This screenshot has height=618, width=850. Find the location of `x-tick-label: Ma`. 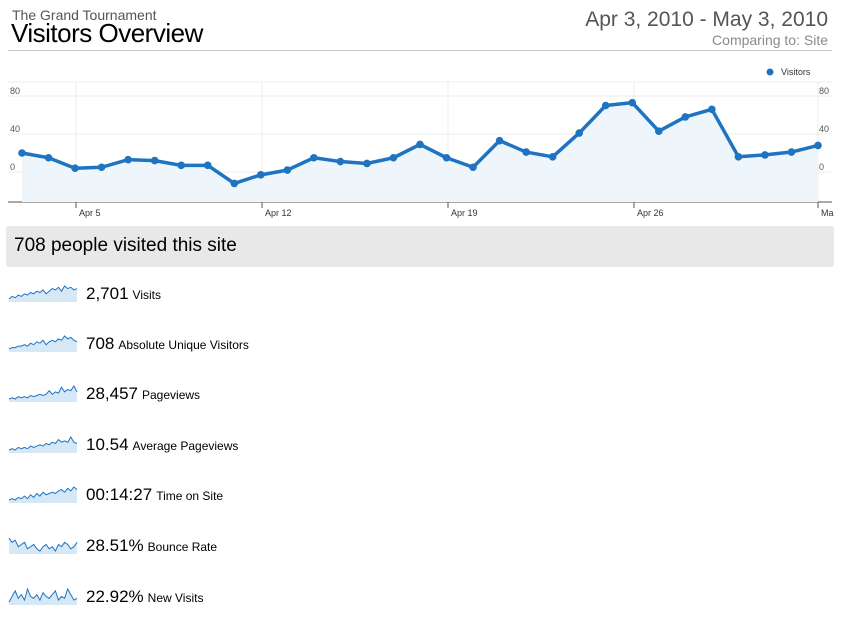

x-tick-label: Ma is located at coordinates (827, 213).